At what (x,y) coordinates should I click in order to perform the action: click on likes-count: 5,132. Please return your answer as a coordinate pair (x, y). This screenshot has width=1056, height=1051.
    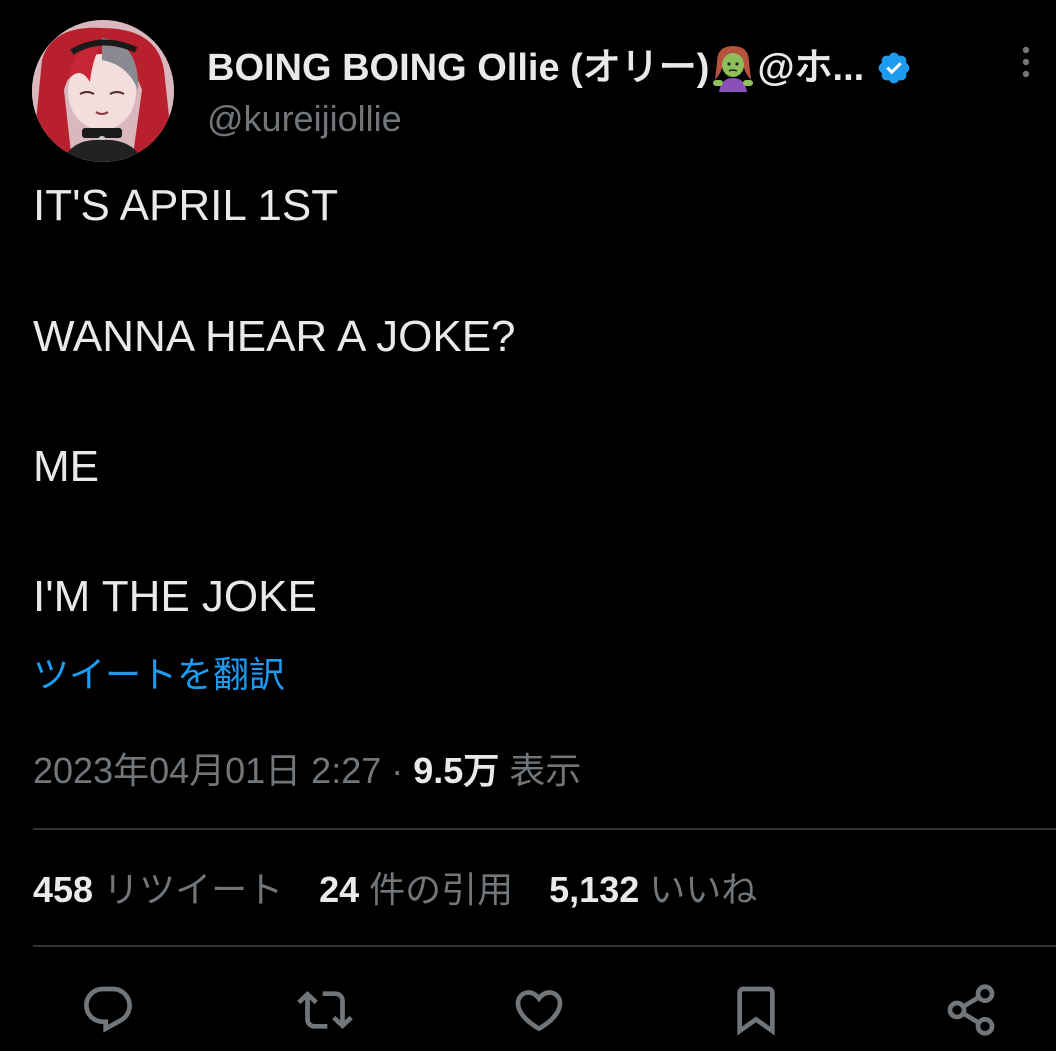
    Looking at the image, I should click on (594, 889).